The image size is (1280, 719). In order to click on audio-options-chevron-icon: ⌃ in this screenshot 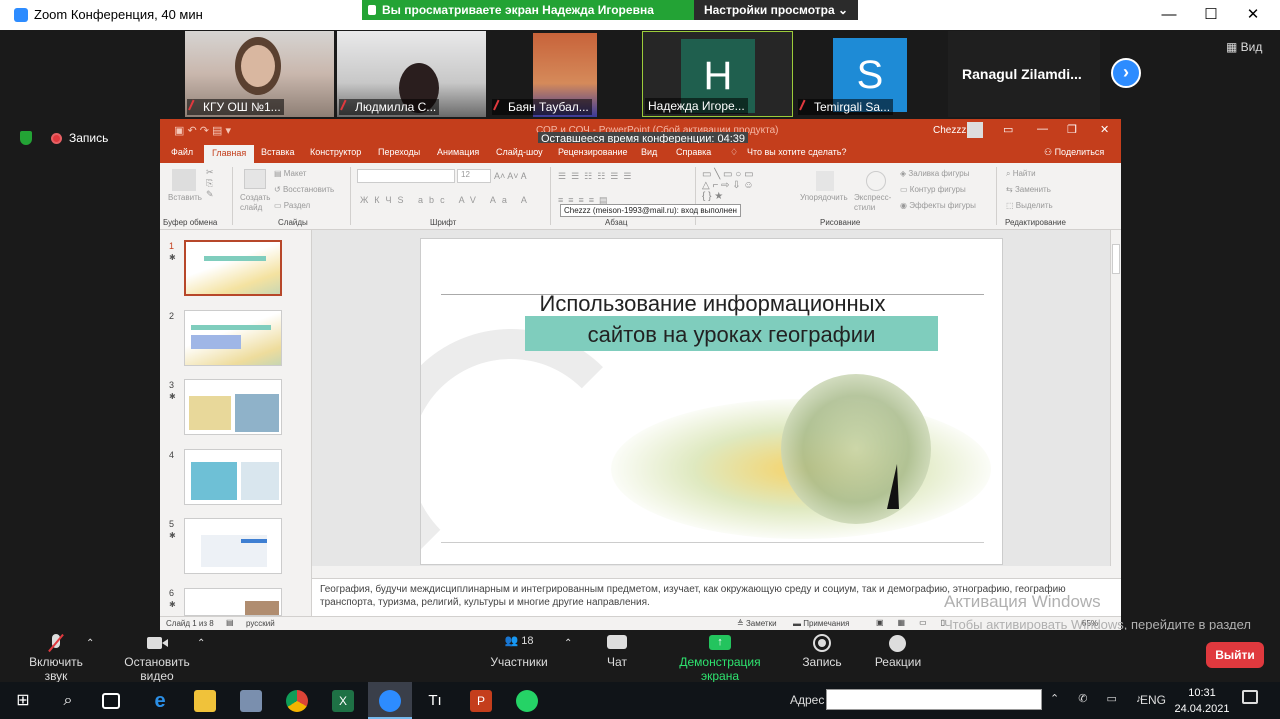, I will do `click(90, 643)`.